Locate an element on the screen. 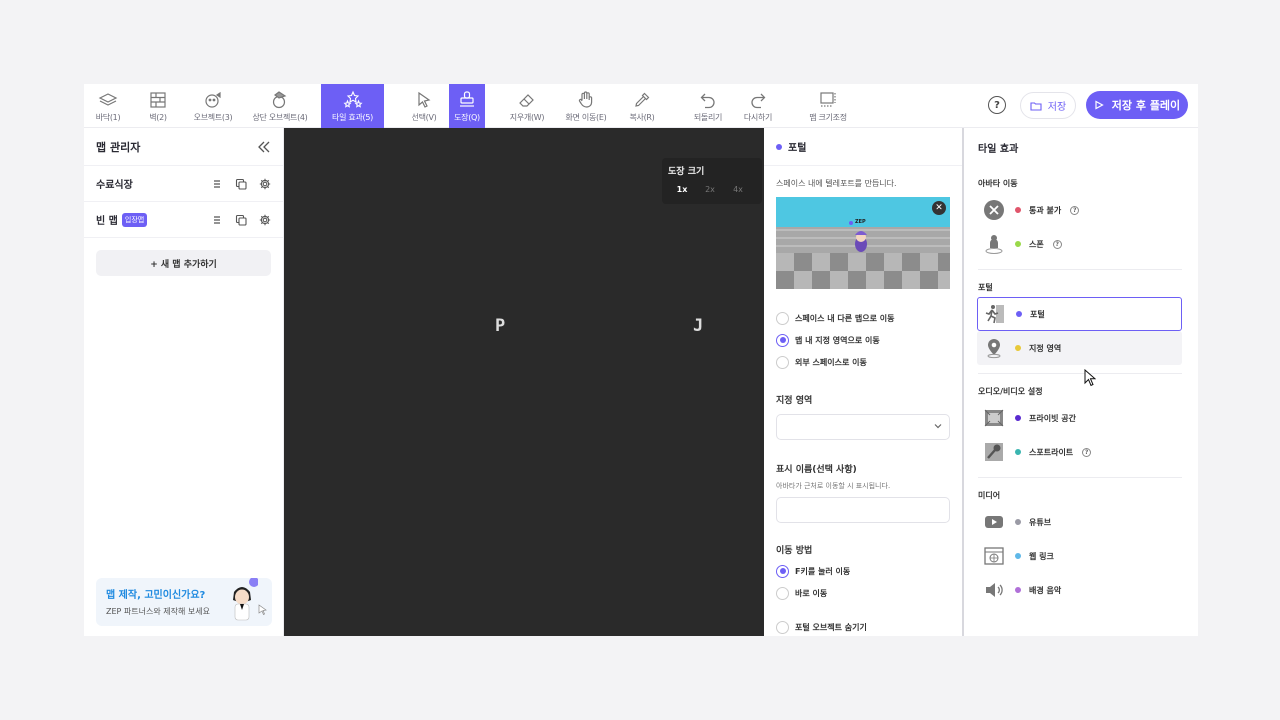 The width and height of the screenshot is (1280, 720). effect-portal: 포털 is located at coordinates (1079, 314).